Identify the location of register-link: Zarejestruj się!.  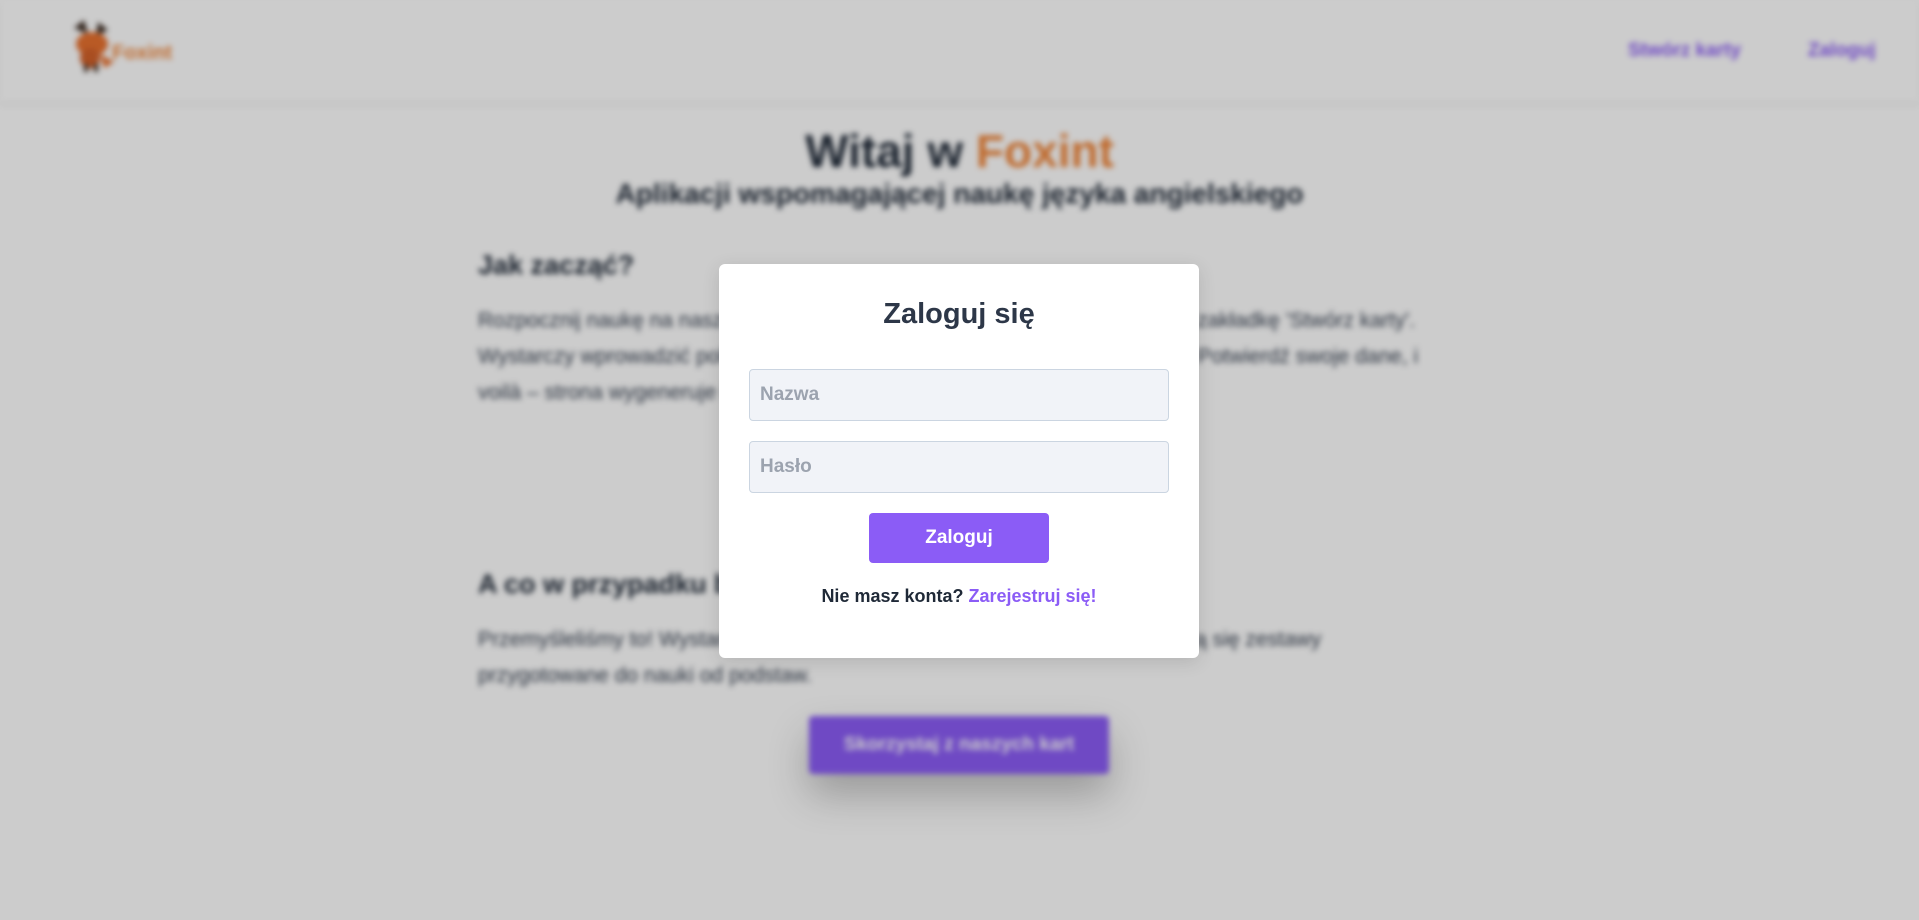
(1032, 596).